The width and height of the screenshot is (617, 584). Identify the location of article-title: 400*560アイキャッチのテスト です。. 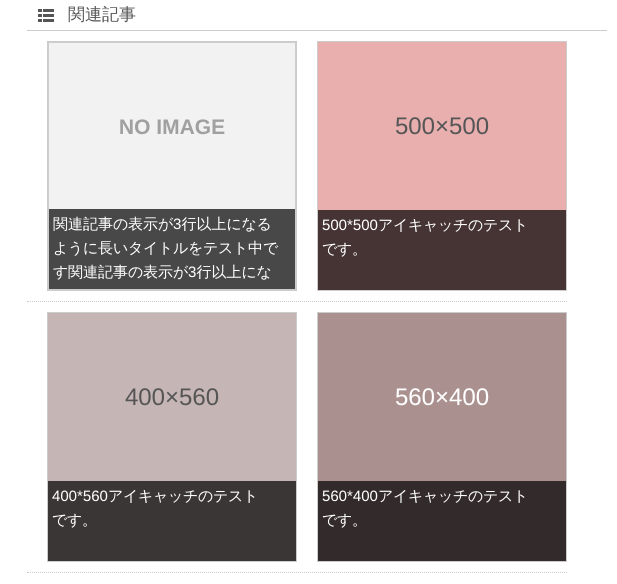
(172, 509).